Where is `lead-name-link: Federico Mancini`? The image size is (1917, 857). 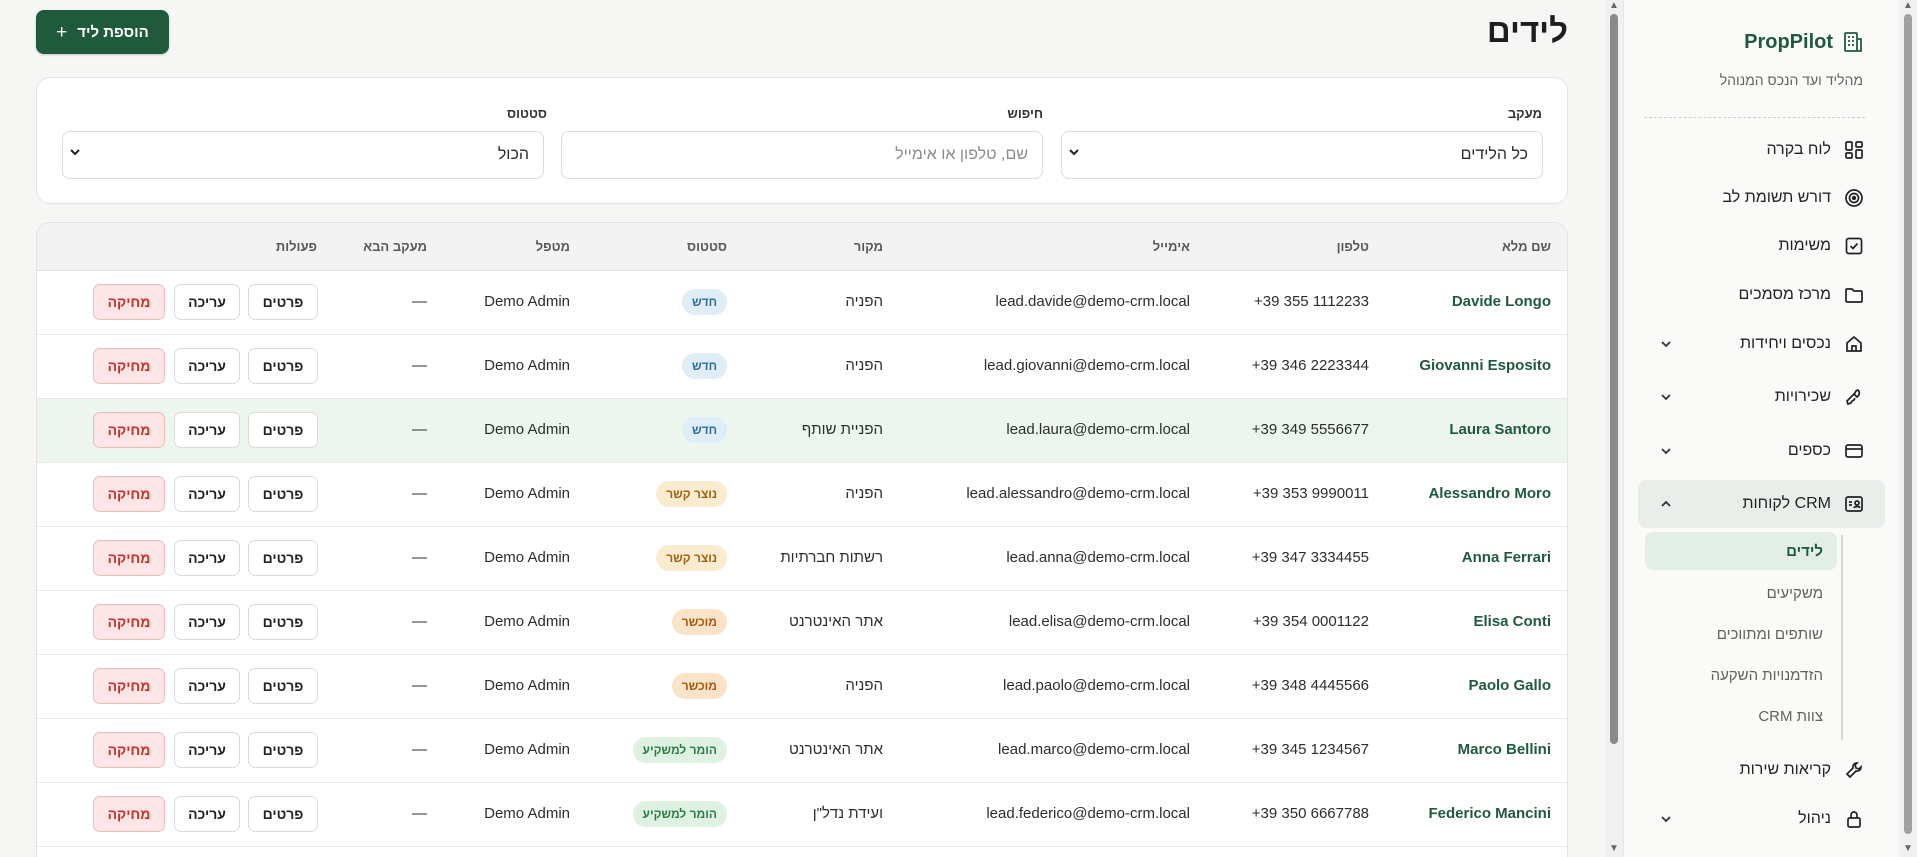 lead-name-link: Federico Mancini is located at coordinates (1489, 813).